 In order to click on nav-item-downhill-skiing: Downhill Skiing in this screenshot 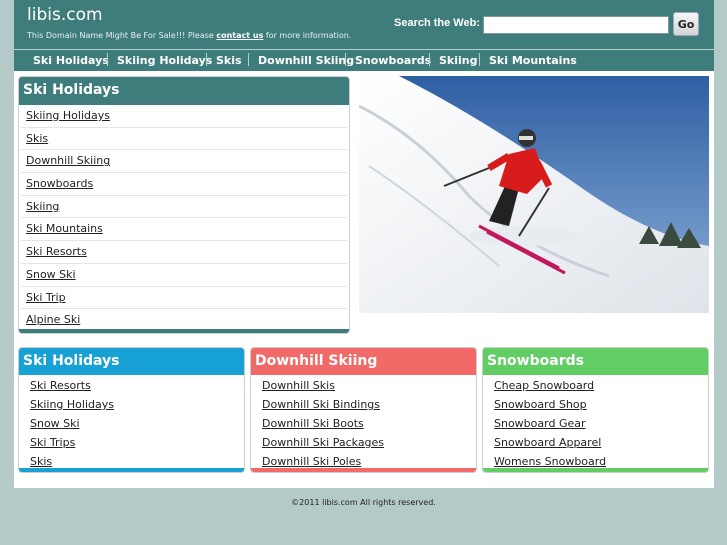, I will do `click(306, 60)`.